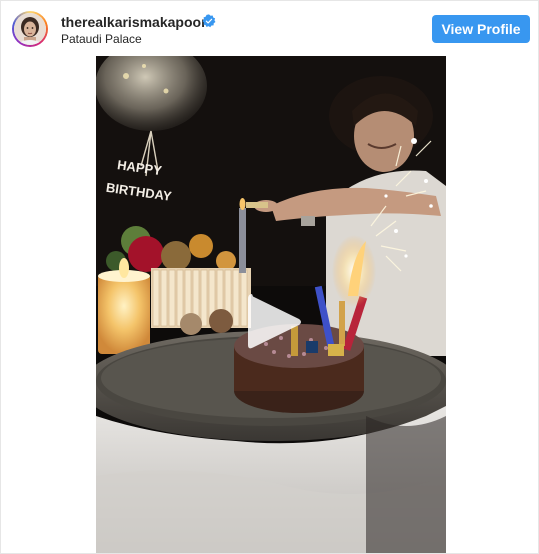  What do you see at coordinates (101, 39) in the screenshot?
I see `location-link: Pataudi Palace` at bounding box center [101, 39].